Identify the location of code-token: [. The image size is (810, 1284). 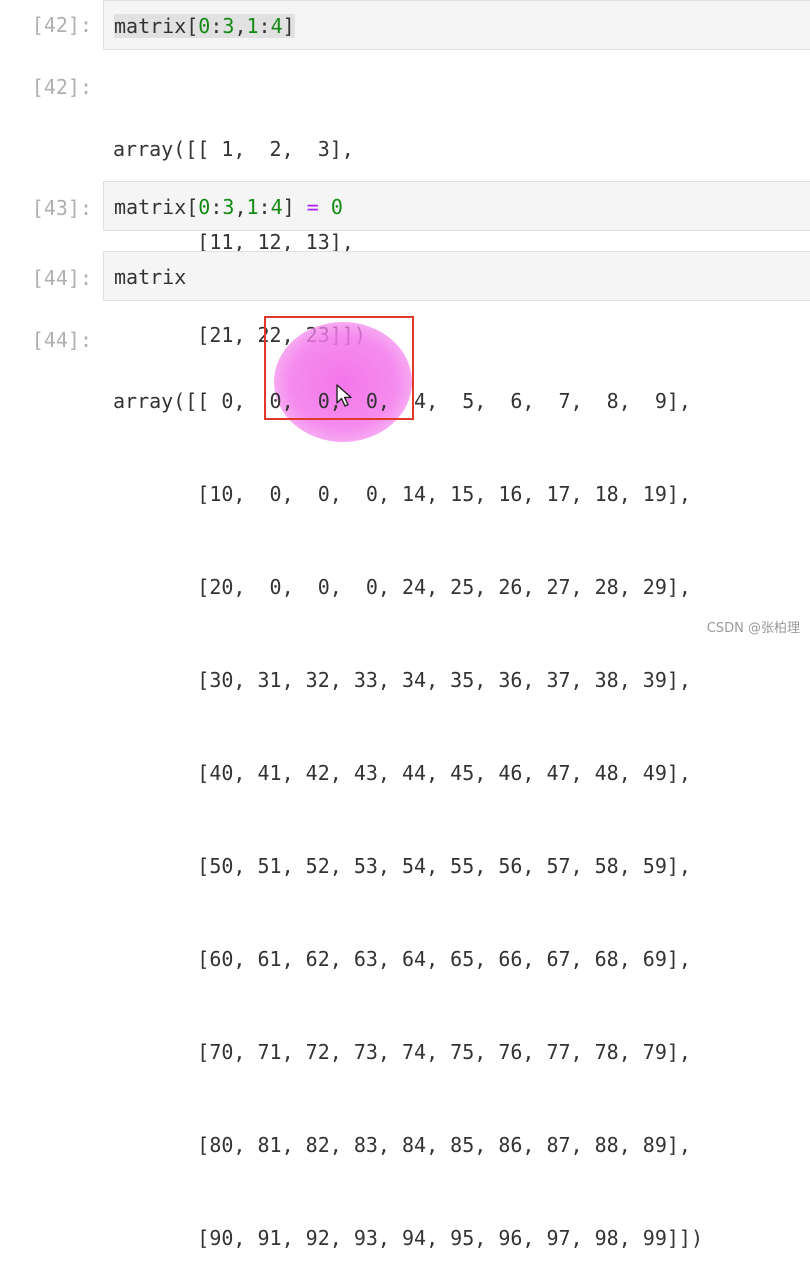
(192, 26).